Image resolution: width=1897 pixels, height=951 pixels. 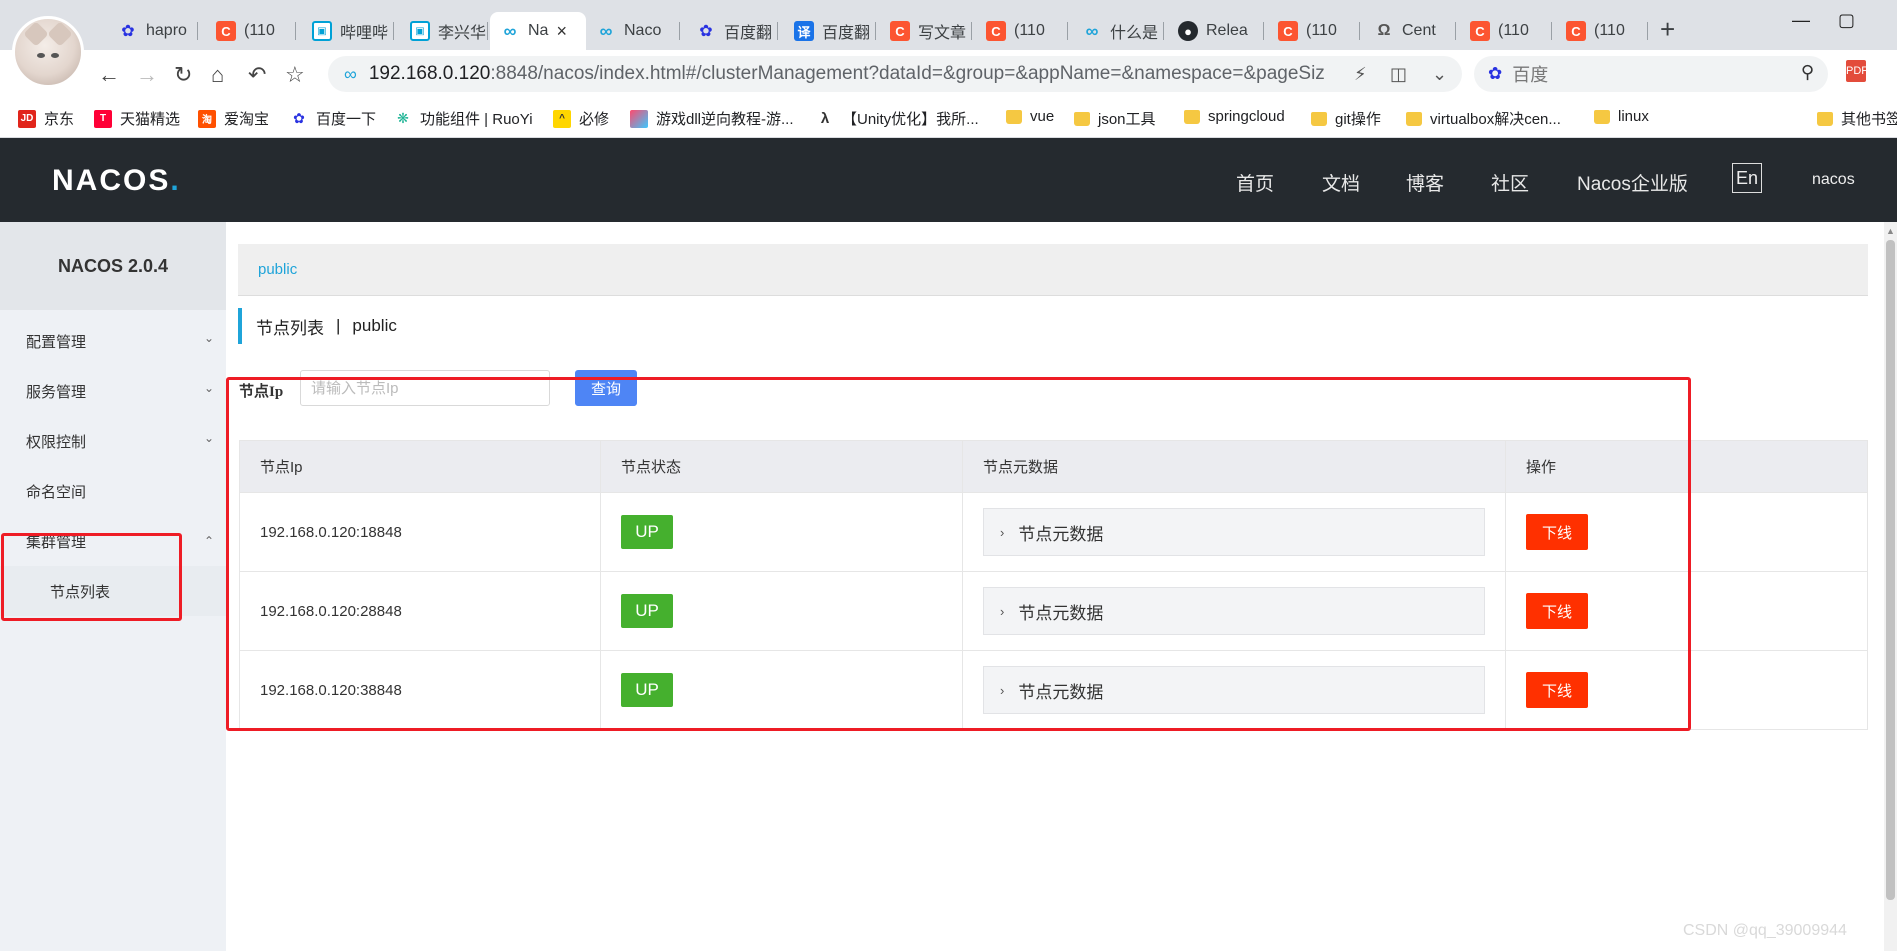 I want to click on close-icon: ×, so click(x=561, y=31).